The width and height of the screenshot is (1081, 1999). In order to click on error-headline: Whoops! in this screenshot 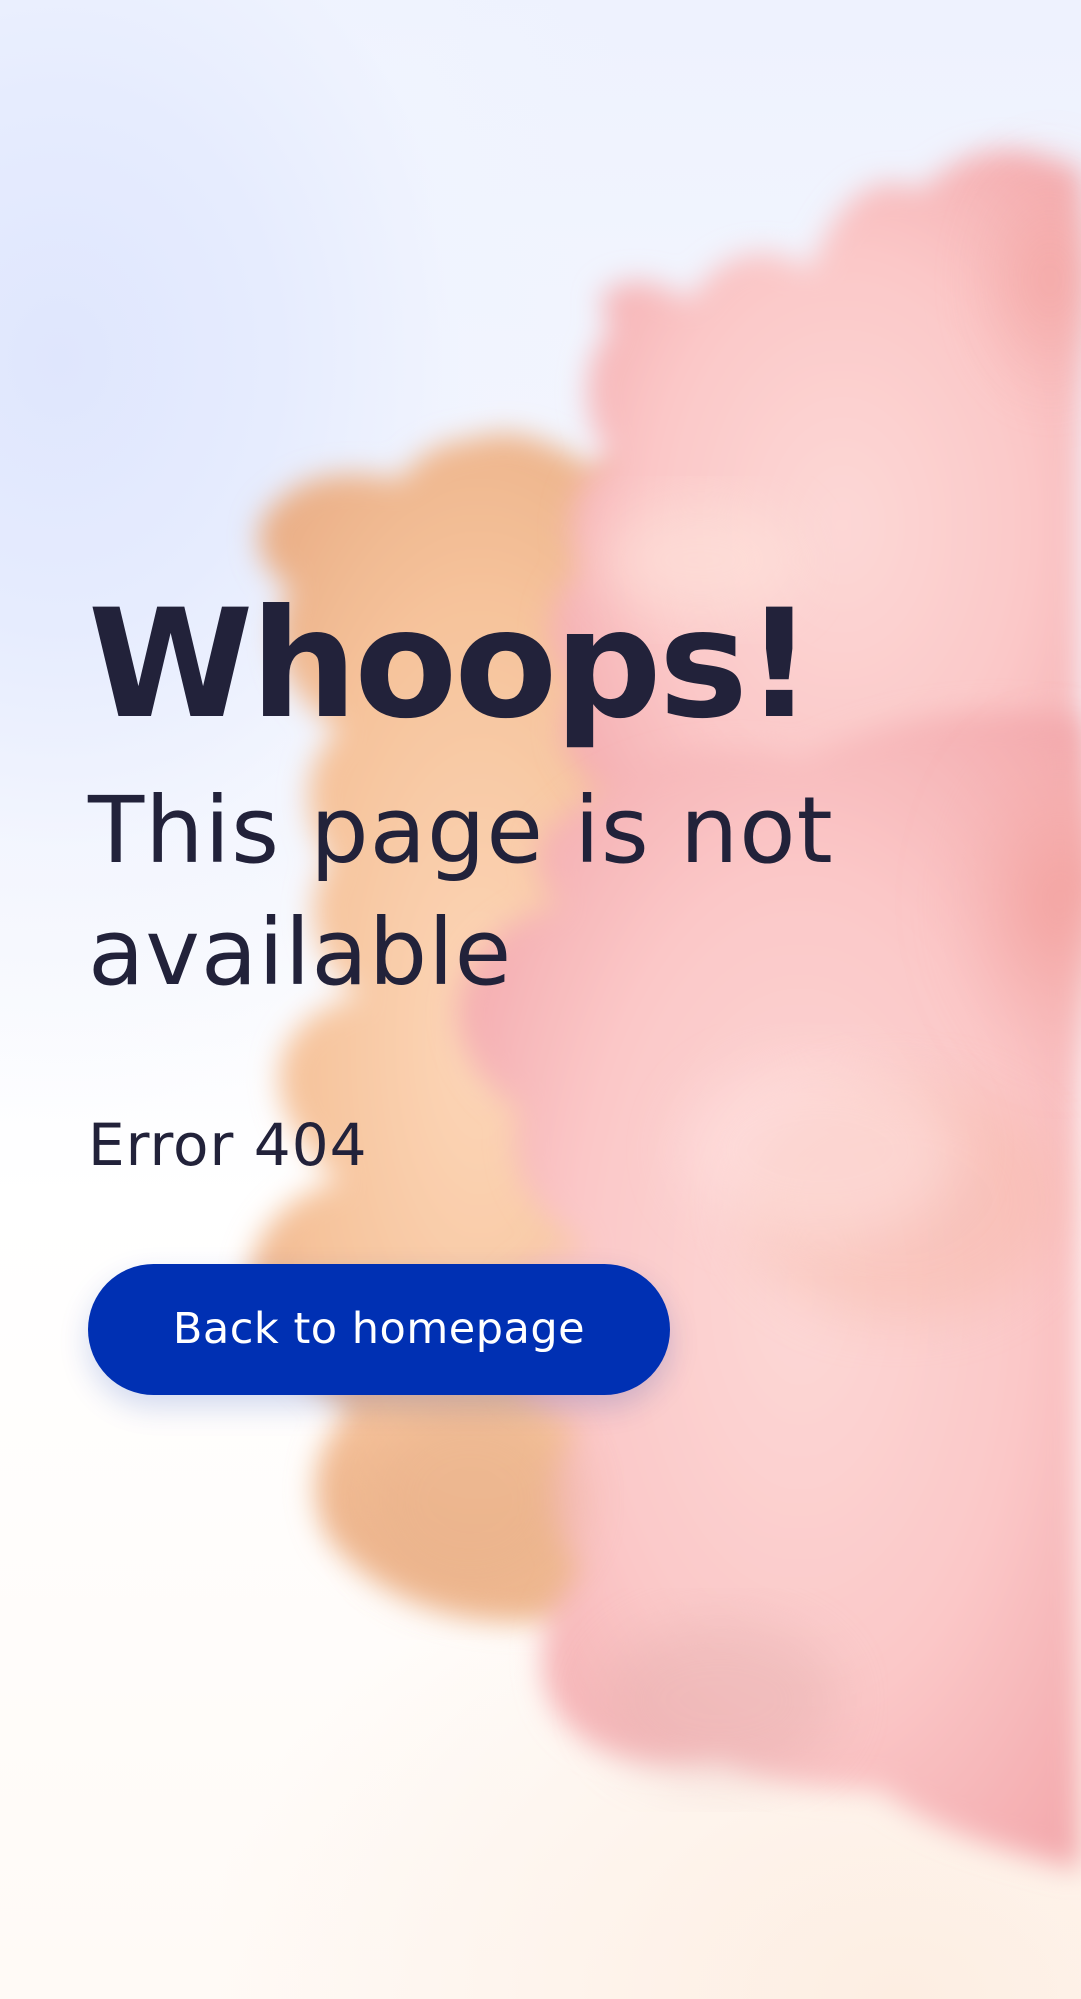, I will do `click(450, 665)`.